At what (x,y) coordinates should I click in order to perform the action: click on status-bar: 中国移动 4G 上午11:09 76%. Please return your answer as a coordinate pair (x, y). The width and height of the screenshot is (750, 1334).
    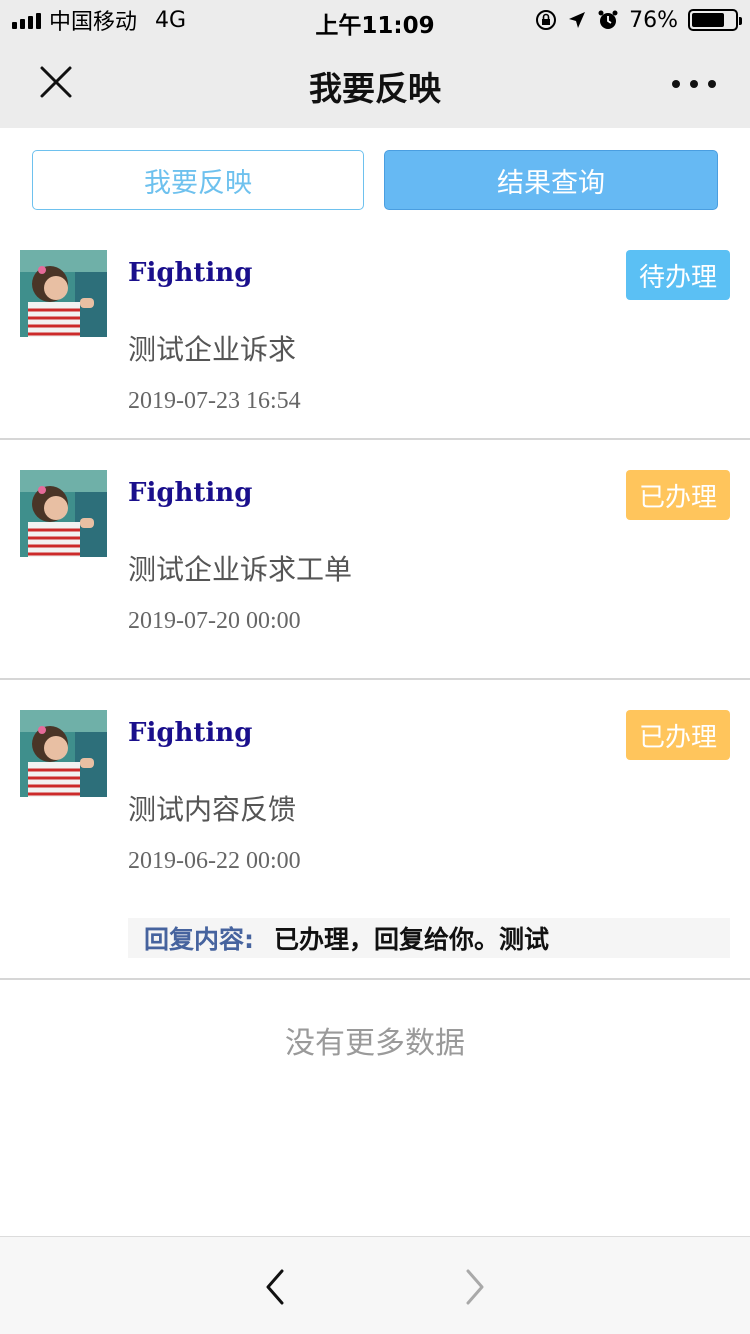
    Looking at the image, I should click on (375, 20).